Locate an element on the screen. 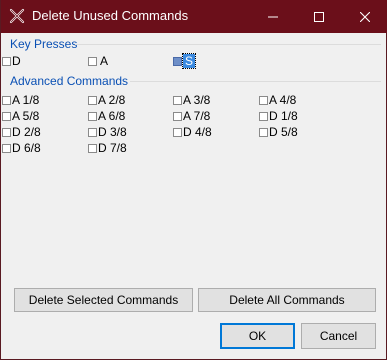 The image size is (387, 360). adv-check-a48: A 4/8 is located at coordinates (277, 100).